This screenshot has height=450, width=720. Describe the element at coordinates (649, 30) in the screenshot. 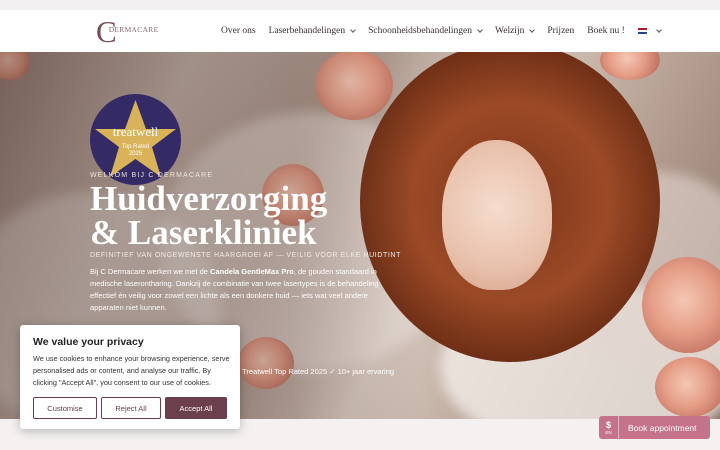

I see `language-switcher` at that location.